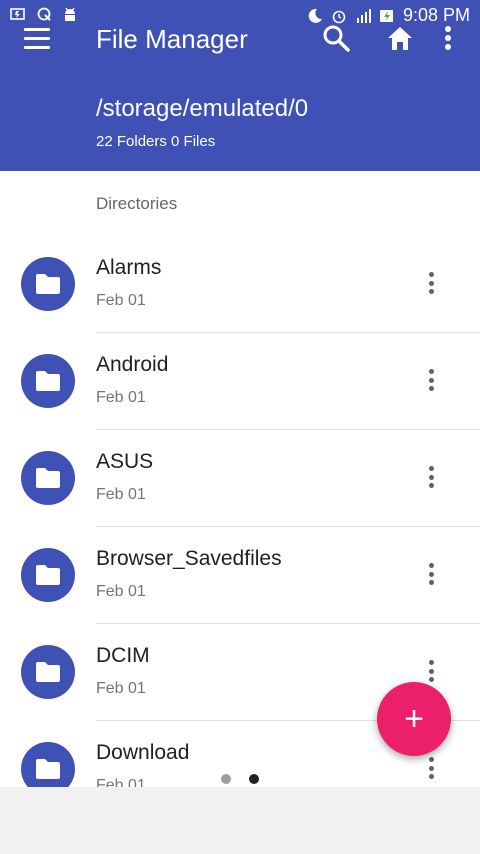  What do you see at coordinates (125, 461) in the screenshot?
I see `folder-name: ASUS` at bounding box center [125, 461].